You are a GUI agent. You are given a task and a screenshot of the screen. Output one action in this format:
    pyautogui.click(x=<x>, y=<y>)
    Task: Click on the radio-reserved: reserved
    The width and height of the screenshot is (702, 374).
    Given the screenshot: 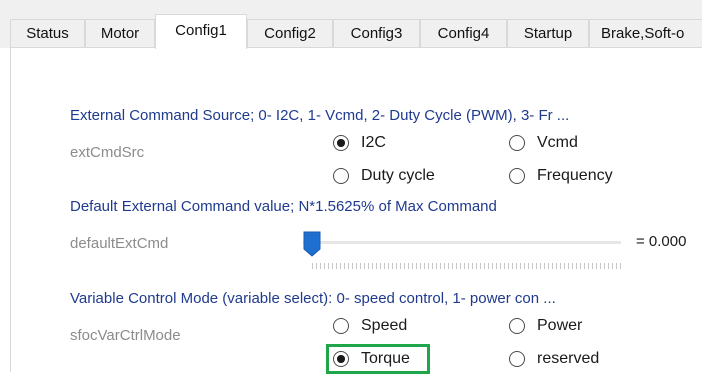 What is the action you would take?
    pyautogui.click(x=554, y=359)
    